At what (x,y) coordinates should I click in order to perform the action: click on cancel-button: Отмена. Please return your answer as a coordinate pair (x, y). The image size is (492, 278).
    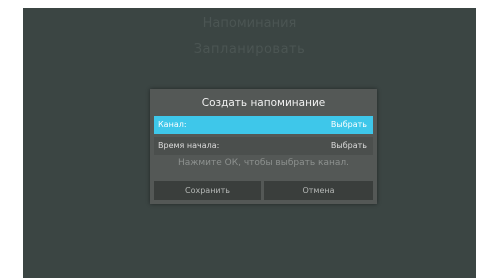
    Looking at the image, I should click on (318, 190).